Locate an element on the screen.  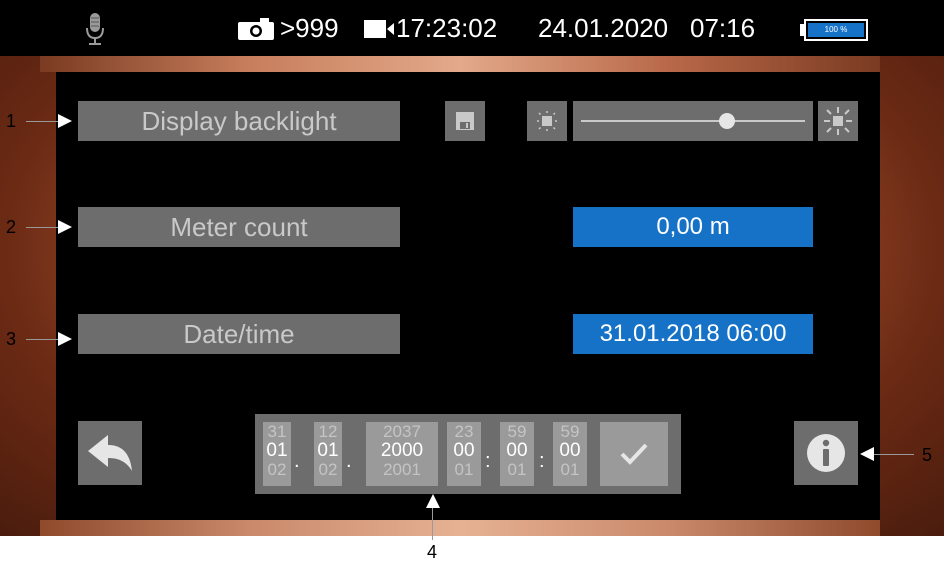
picker-minute: 59 00 01 is located at coordinates (517, 454).